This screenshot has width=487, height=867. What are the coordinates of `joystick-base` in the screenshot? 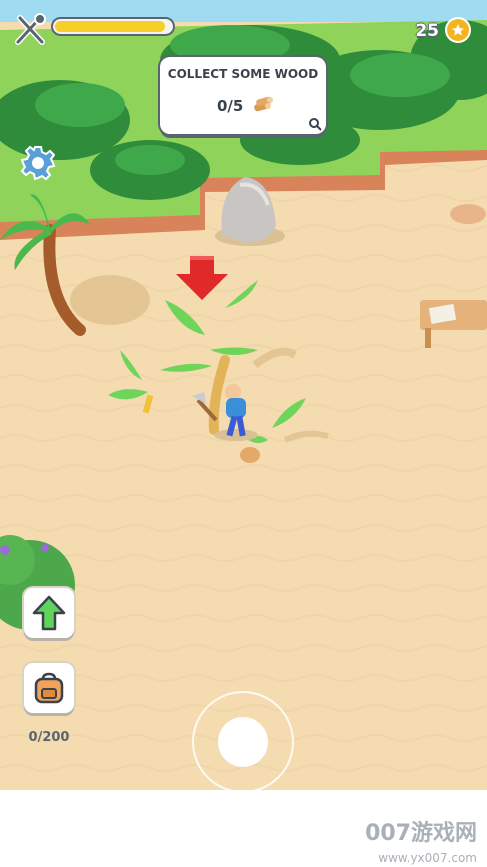 It's located at (243, 740).